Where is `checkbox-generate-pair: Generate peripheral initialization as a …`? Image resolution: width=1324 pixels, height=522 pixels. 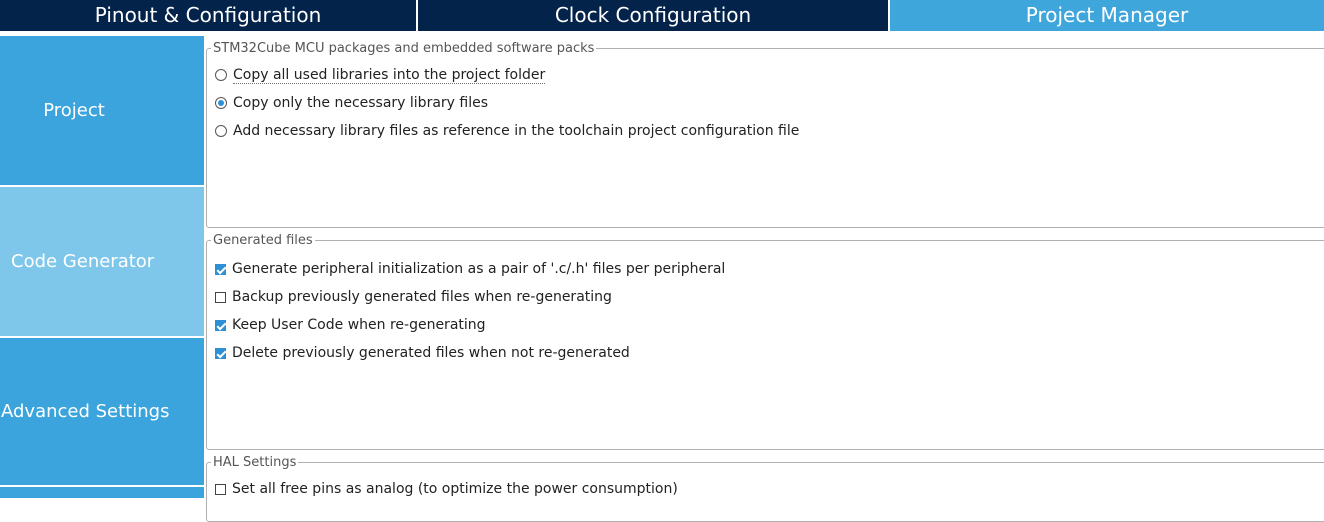
checkbox-generate-pair: Generate peripheral initialization as a … is located at coordinates (470, 269).